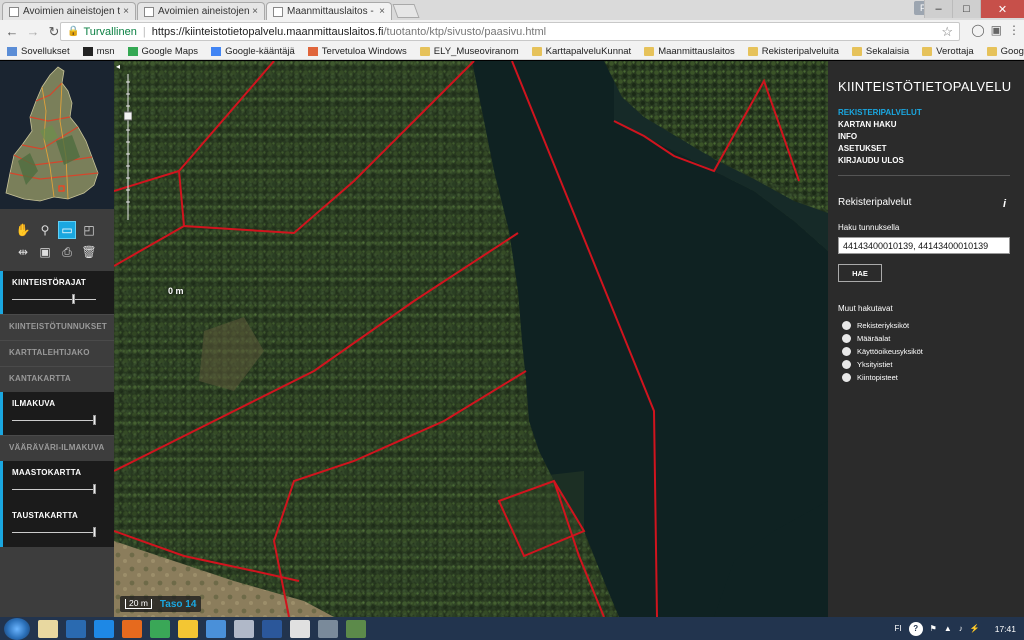  Describe the element at coordinates (689, 51) in the screenshot. I see `bookmark-8: Maanmittauslaitos` at that location.